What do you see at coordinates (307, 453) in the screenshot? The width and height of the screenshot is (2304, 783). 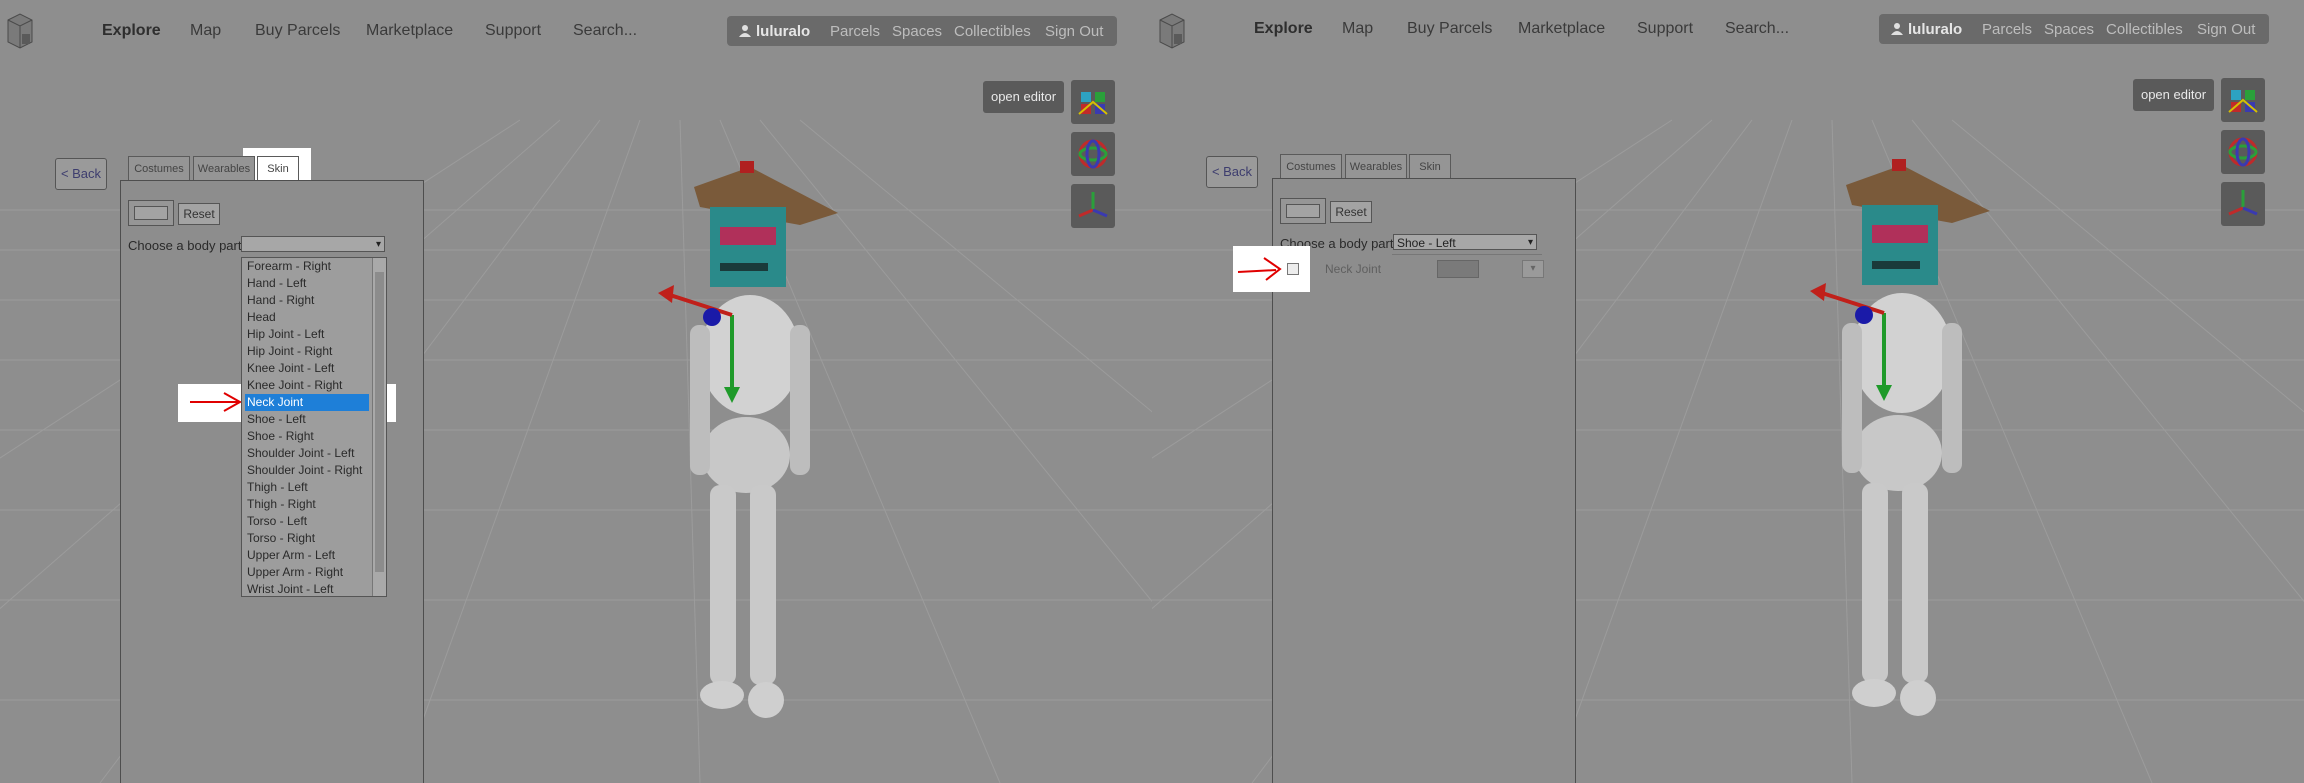 I see `dropdown-option: Shoulder Joint - Left` at bounding box center [307, 453].